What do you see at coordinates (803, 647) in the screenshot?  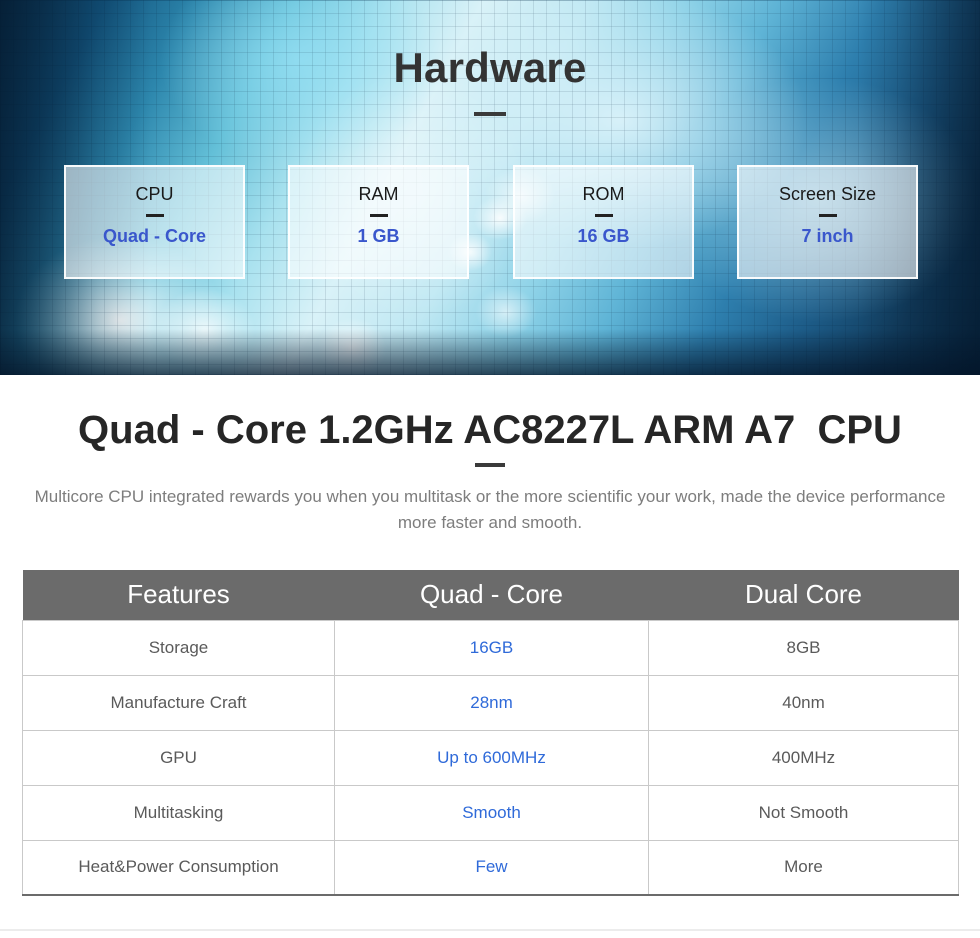 I see `cell-dual-value: 8GB` at bounding box center [803, 647].